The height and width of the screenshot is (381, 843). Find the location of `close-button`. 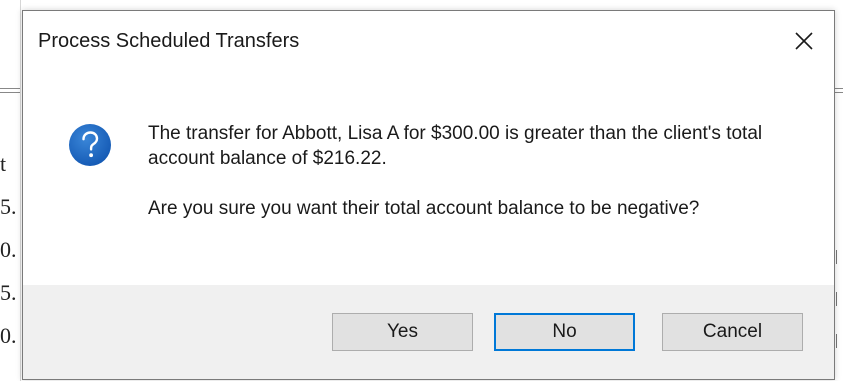

close-button is located at coordinates (804, 41).